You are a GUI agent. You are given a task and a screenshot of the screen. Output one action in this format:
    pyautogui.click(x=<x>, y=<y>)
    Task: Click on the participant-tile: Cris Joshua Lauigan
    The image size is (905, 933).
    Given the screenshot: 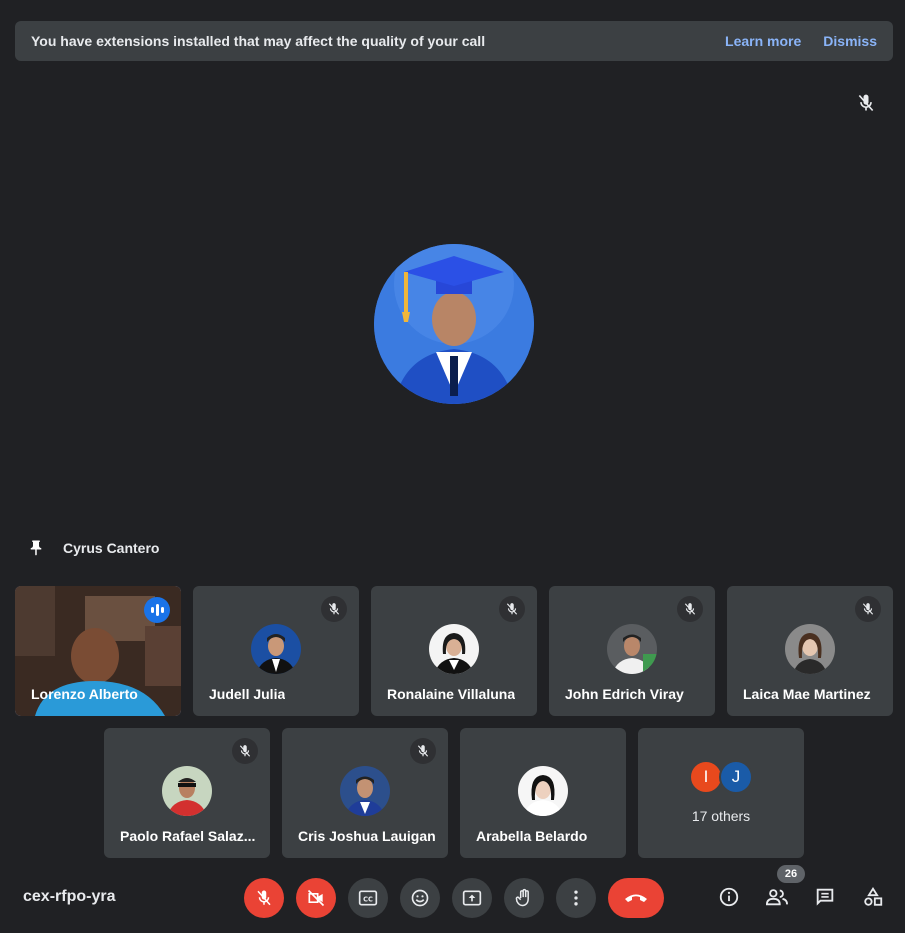 What is the action you would take?
    pyautogui.click(x=365, y=793)
    